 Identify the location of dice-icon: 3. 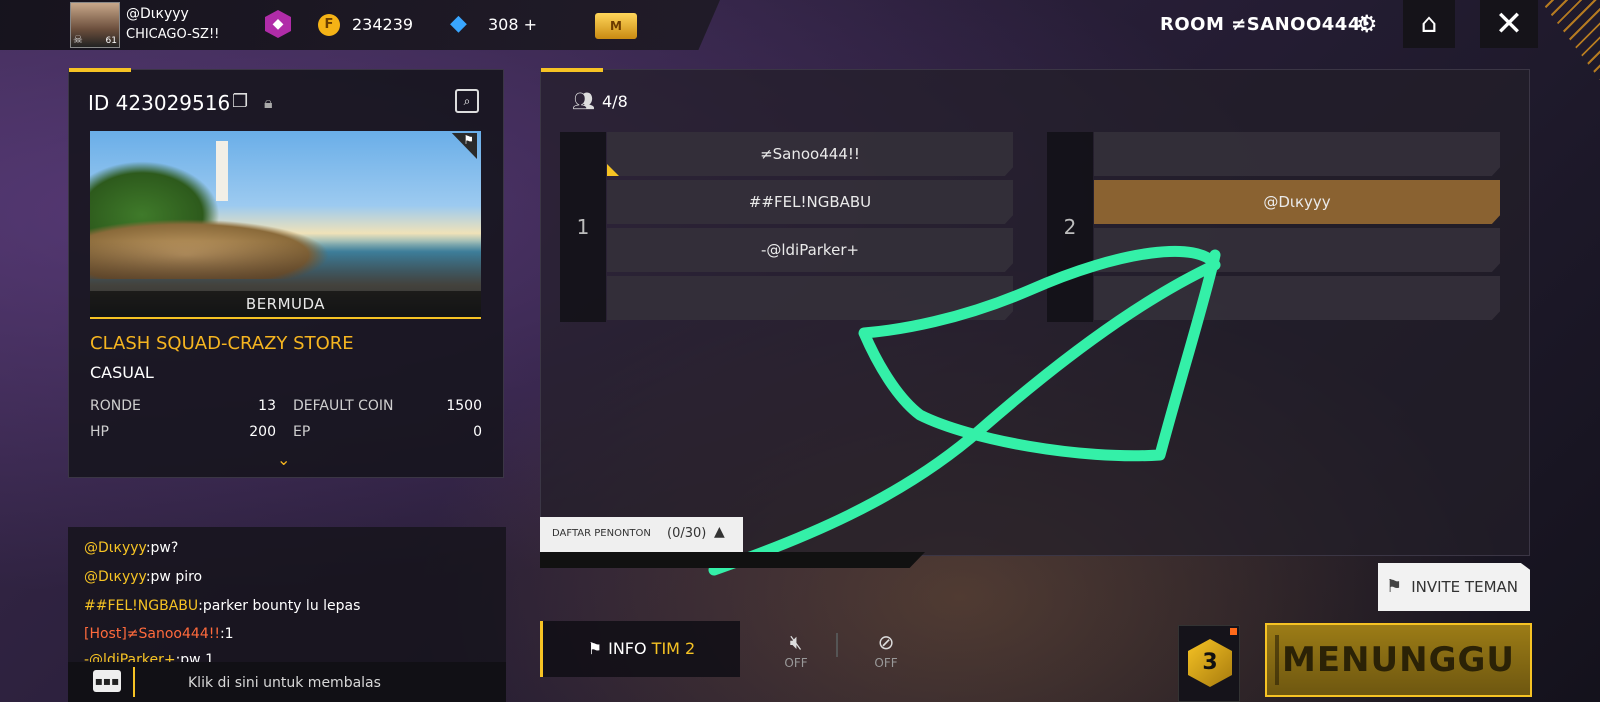
(1210, 663).